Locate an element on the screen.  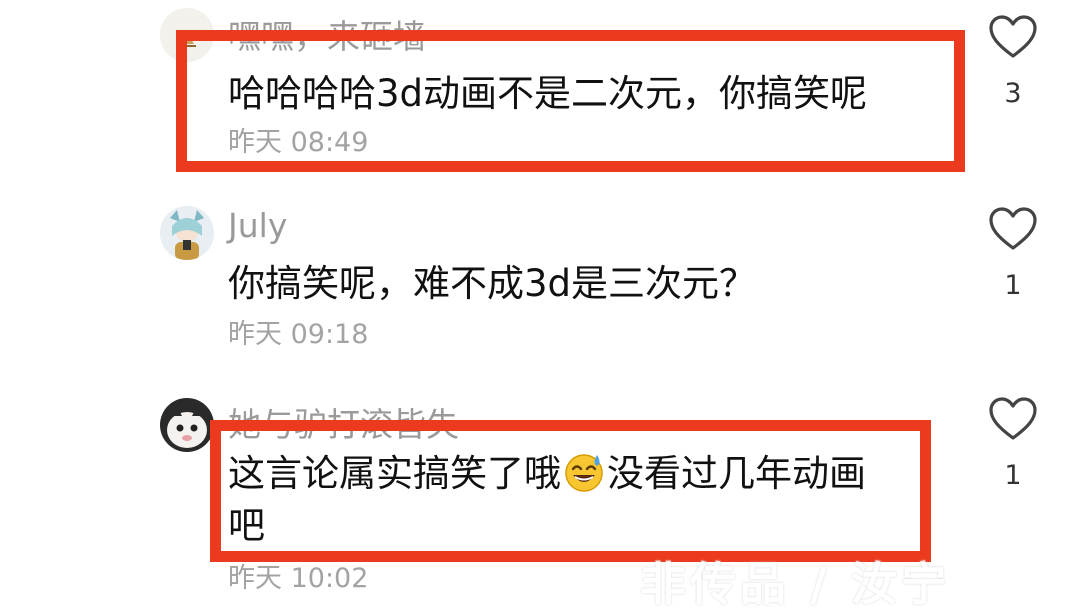
comment-timestamp: 昨天 10:02 is located at coordinates (298, 578).